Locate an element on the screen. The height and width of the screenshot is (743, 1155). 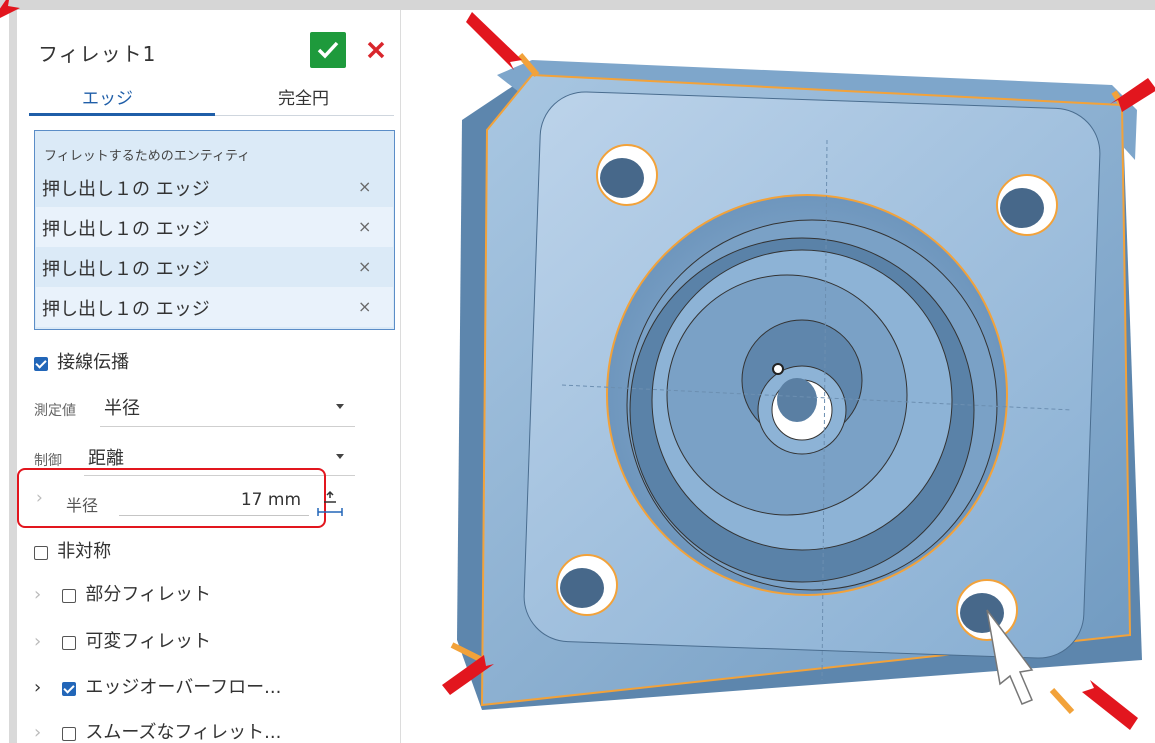
variable-fillet-option: › 可変フィレット is located at coordinates (122, 640).